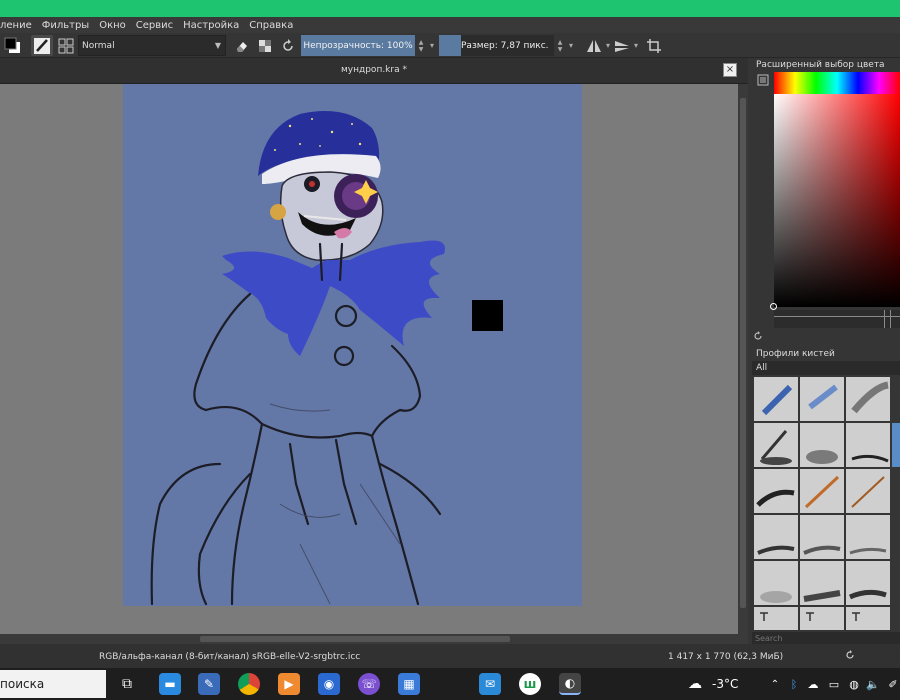  Describe the element at coordinates (127, 684) in the screenshot. I see `task-view-icon: ⧉` at that location.